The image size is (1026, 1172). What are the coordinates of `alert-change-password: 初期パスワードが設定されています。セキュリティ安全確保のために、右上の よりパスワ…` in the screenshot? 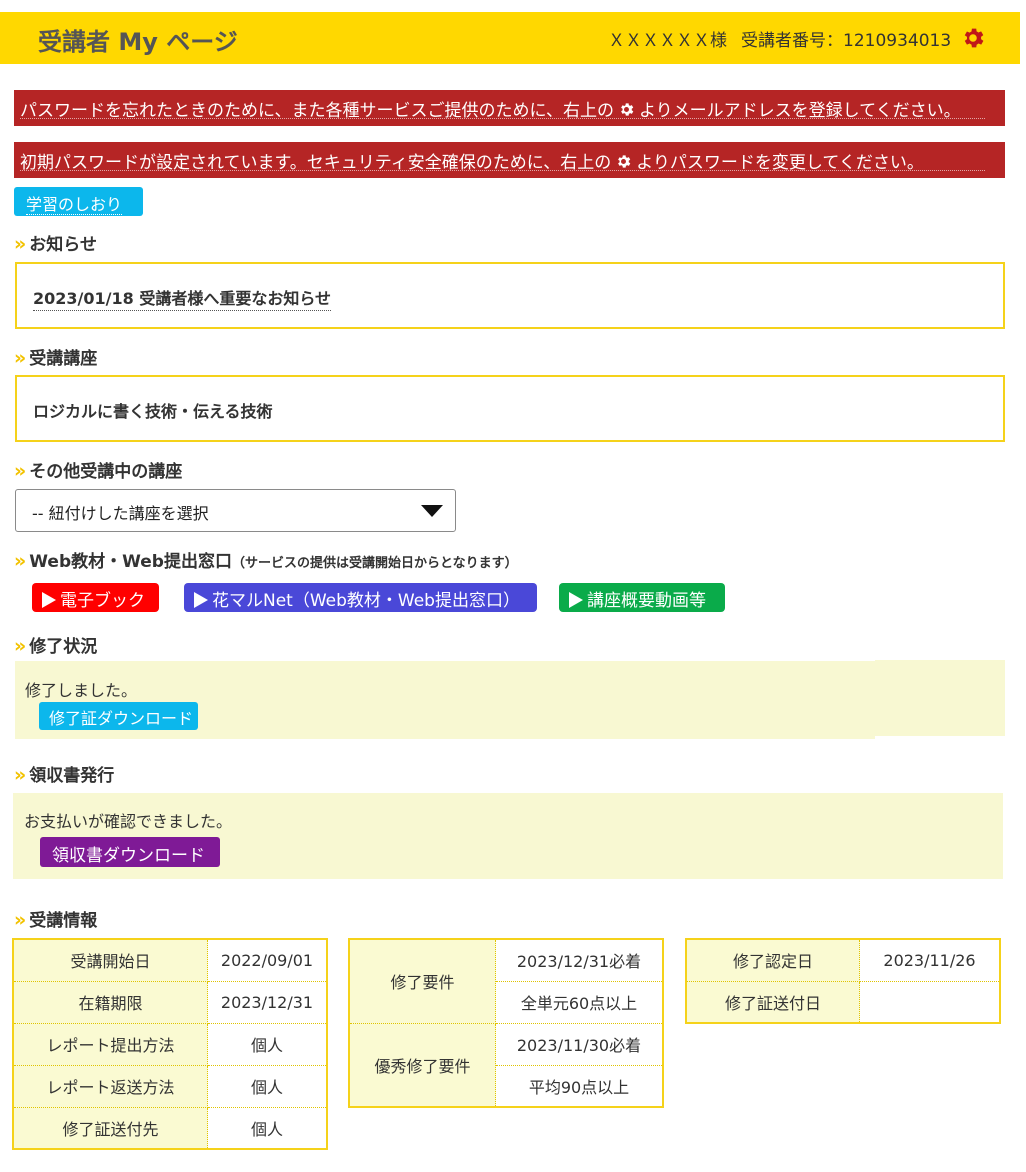 It's located at (509, 160).